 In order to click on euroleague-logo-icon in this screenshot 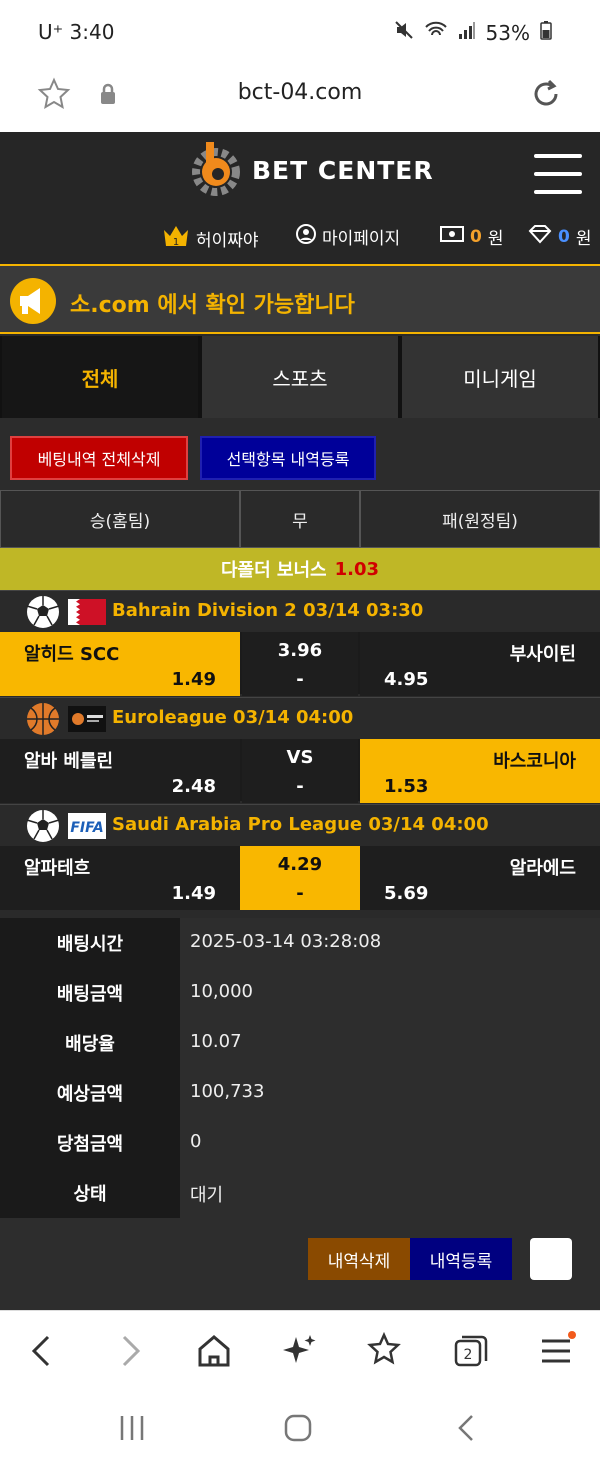, I will do `click(87, 719)`.